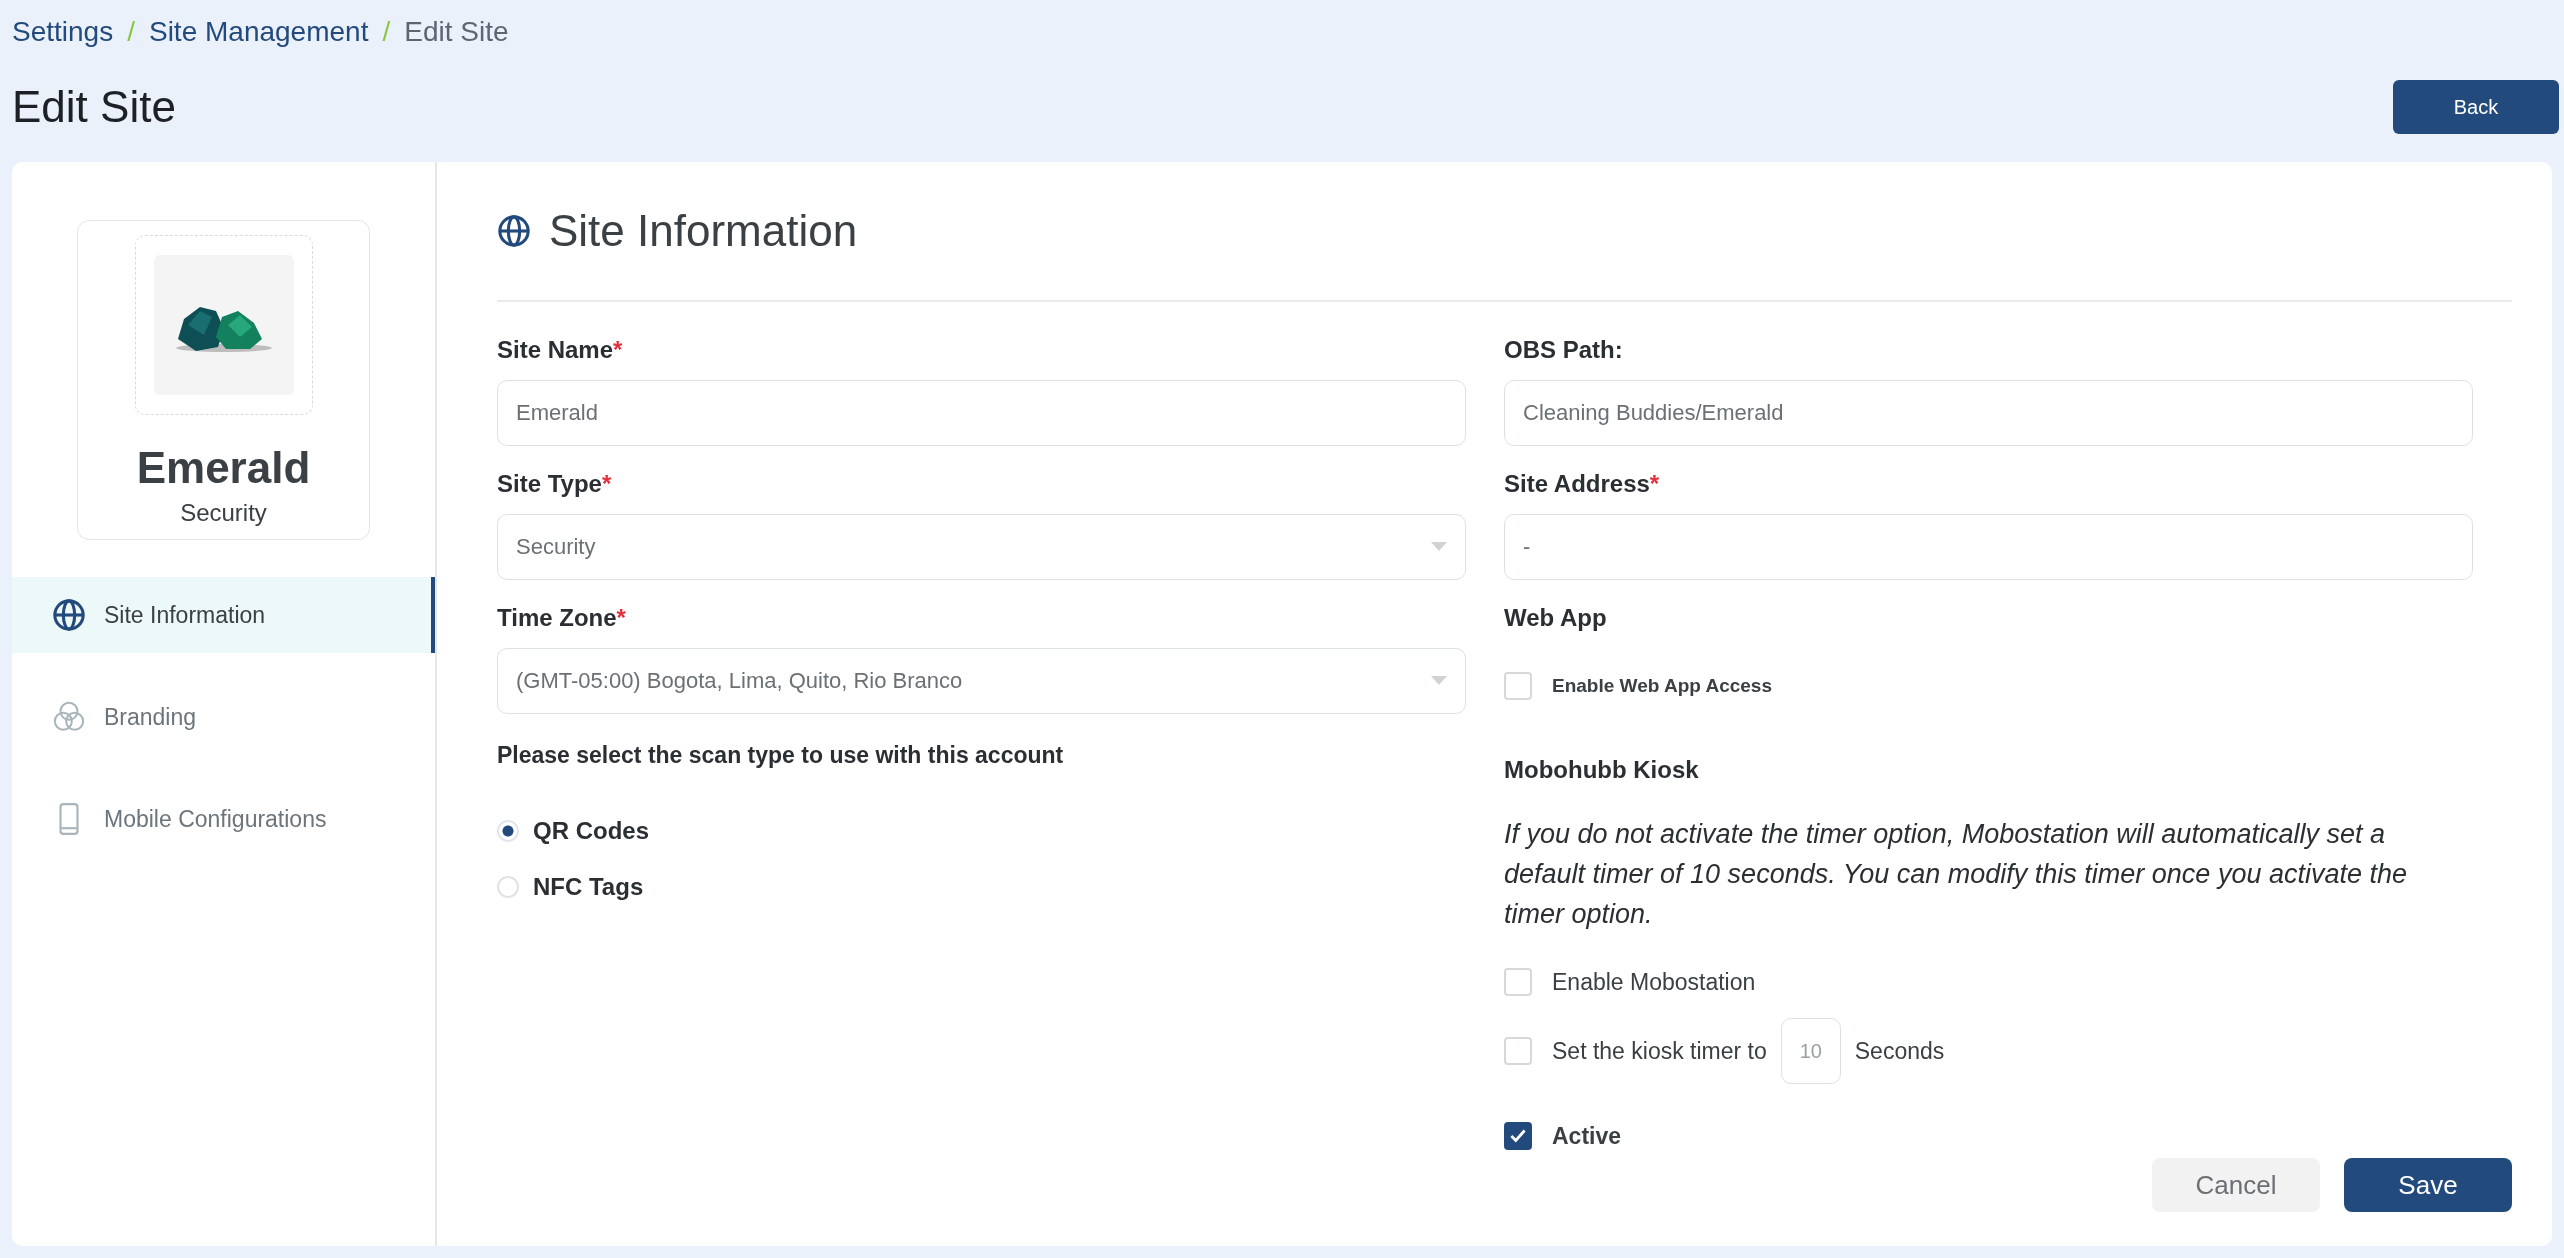 Image resolution: width=2564 pixels, height=1258 pixels. I want to click on kiosk-heading: Mobohubb Kiosk, so click(1602, 770).